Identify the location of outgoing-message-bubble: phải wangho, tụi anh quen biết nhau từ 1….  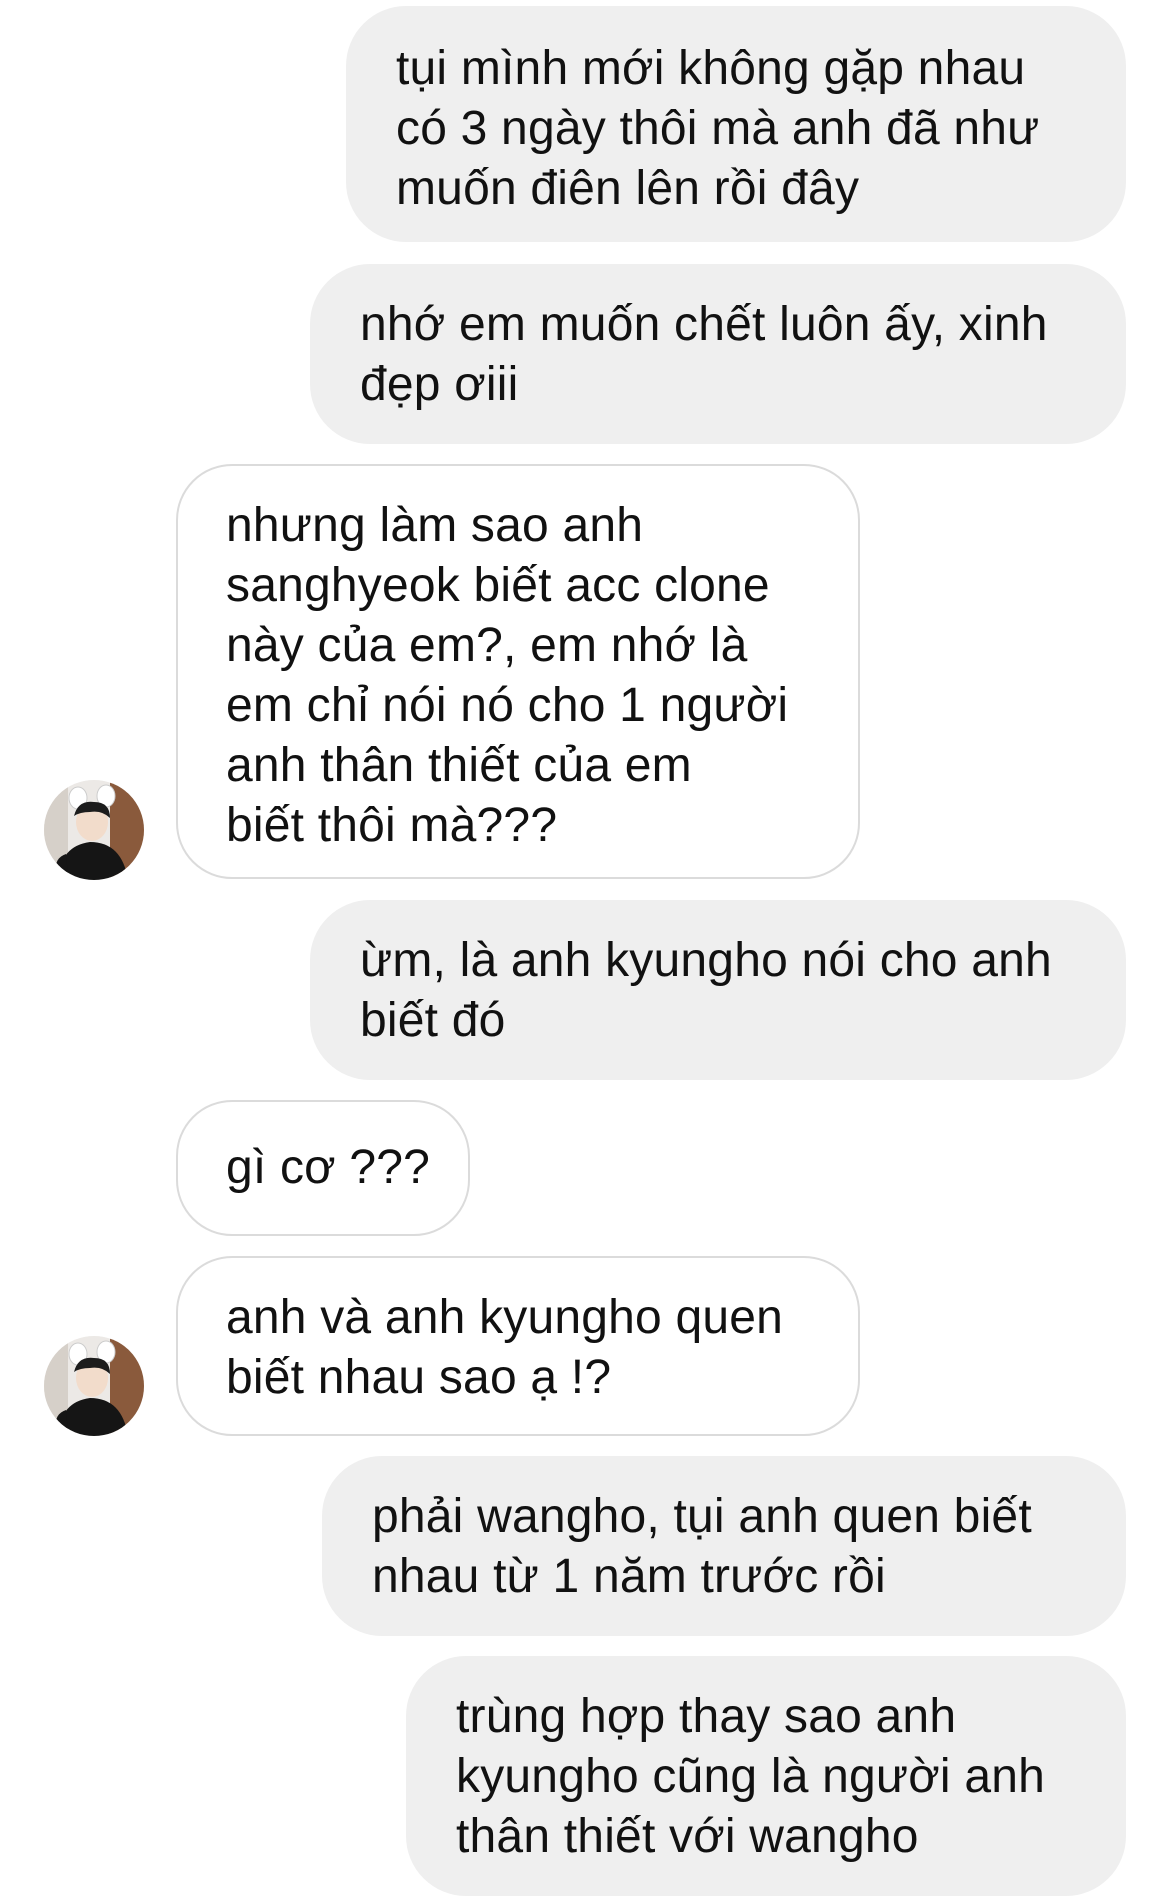
(724, 1546).